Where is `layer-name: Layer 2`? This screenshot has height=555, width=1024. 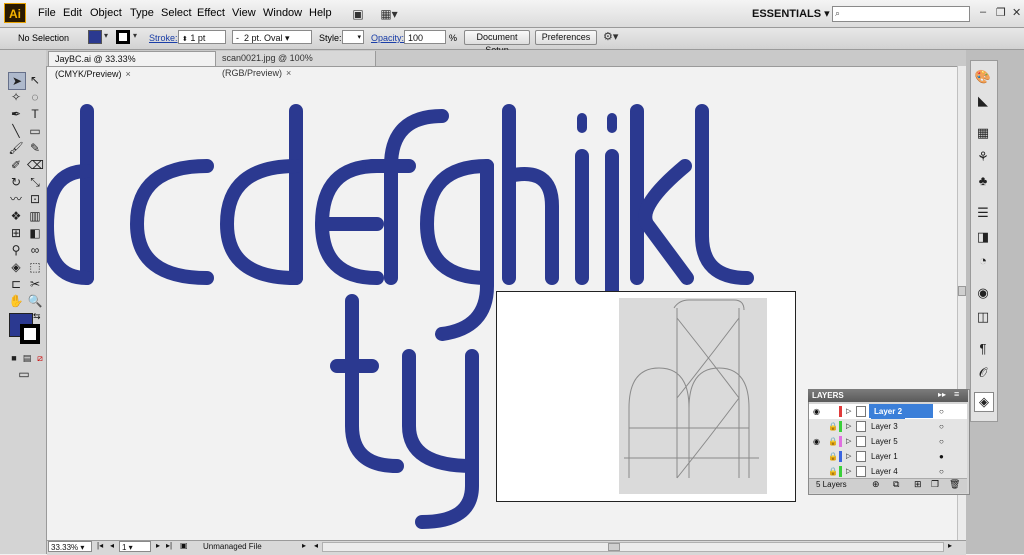
layer-name: Layer 2 is located at coordinates (888, 411).